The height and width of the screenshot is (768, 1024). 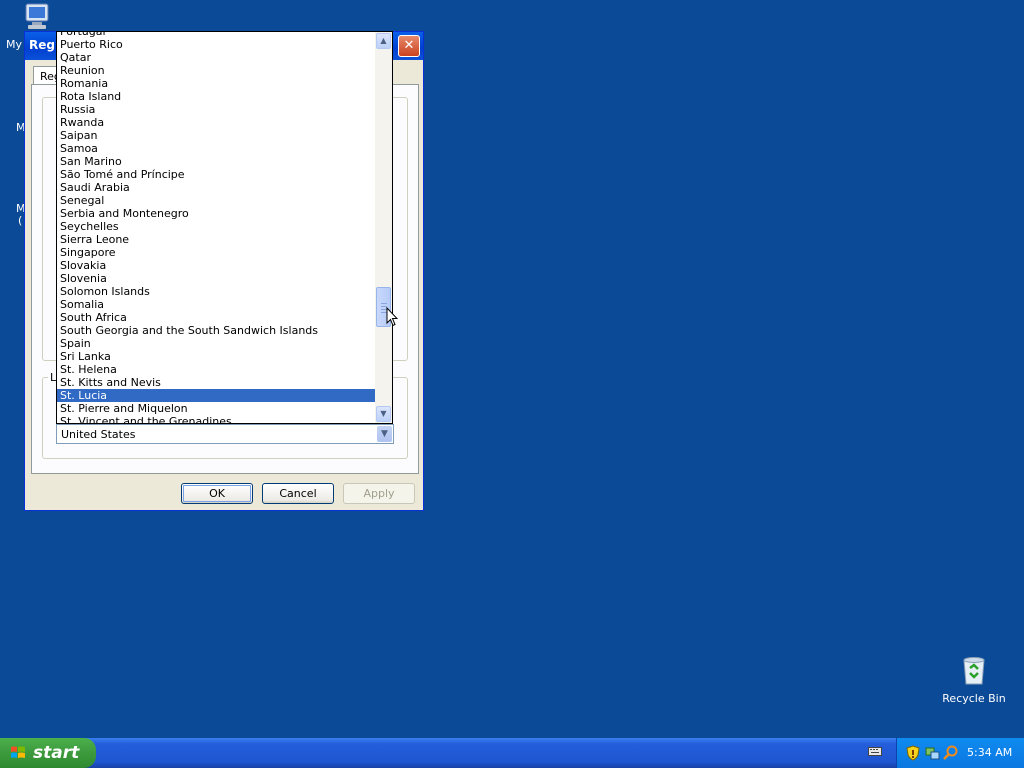 I want to click on dropdown-item: Slovenia, so click(x=216, y=278).